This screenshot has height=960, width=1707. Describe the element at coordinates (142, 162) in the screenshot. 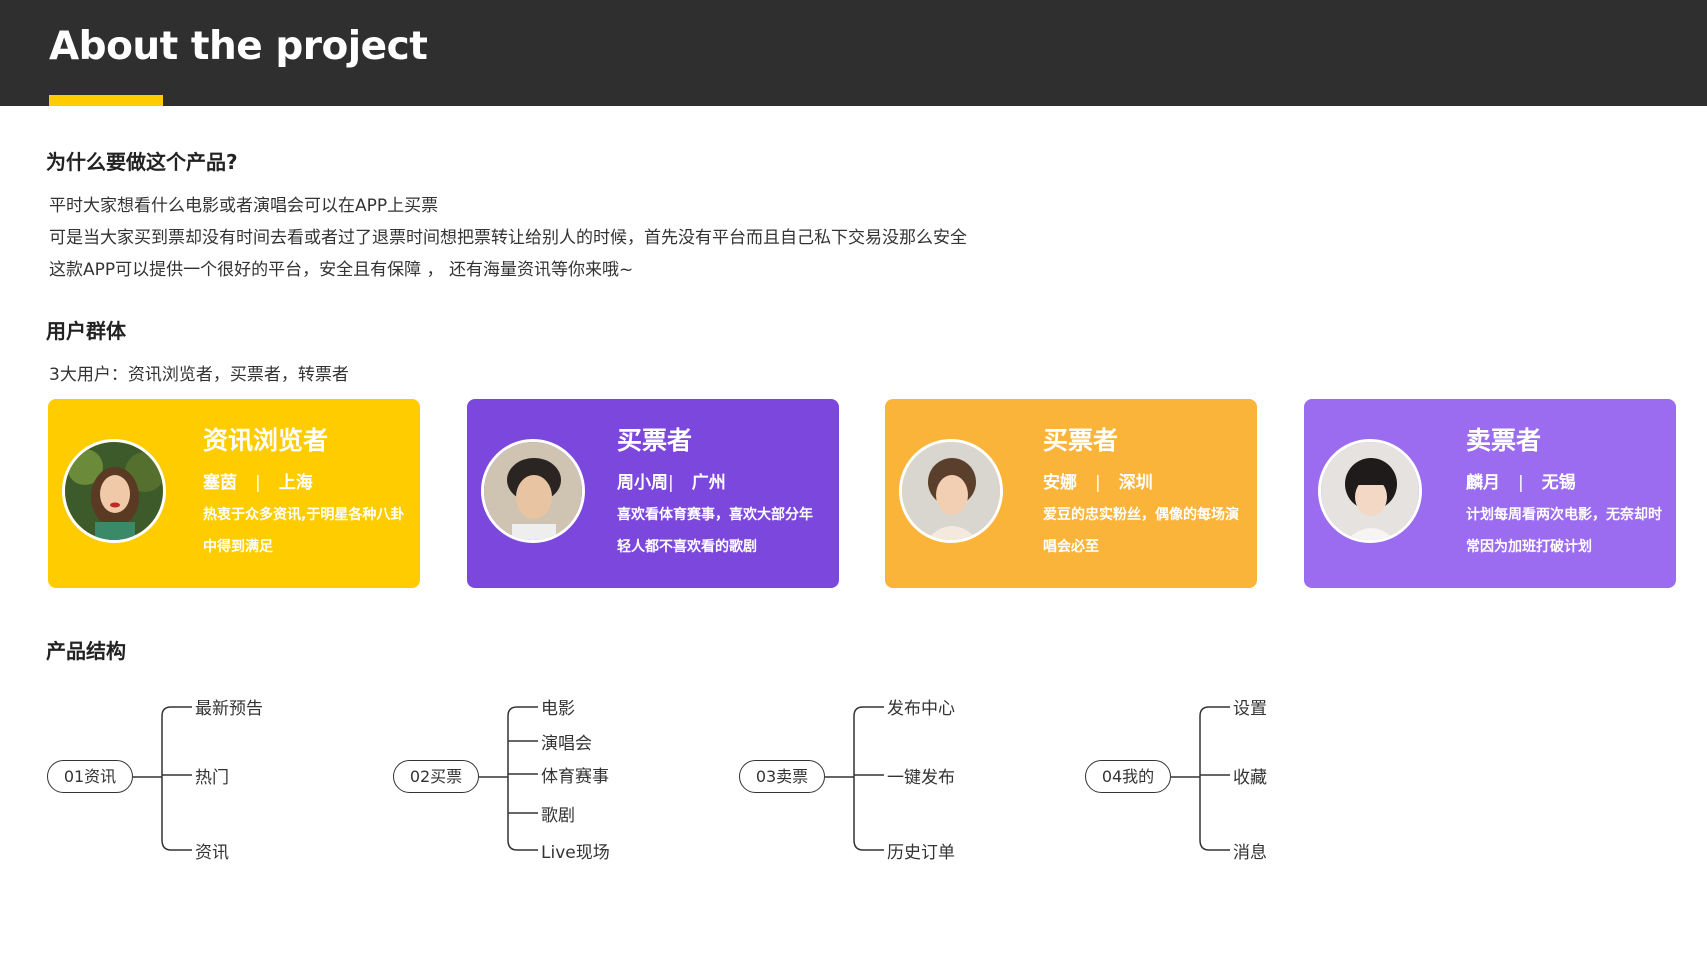

I see `why-heading: 为什么要做这个产品?` at that location.